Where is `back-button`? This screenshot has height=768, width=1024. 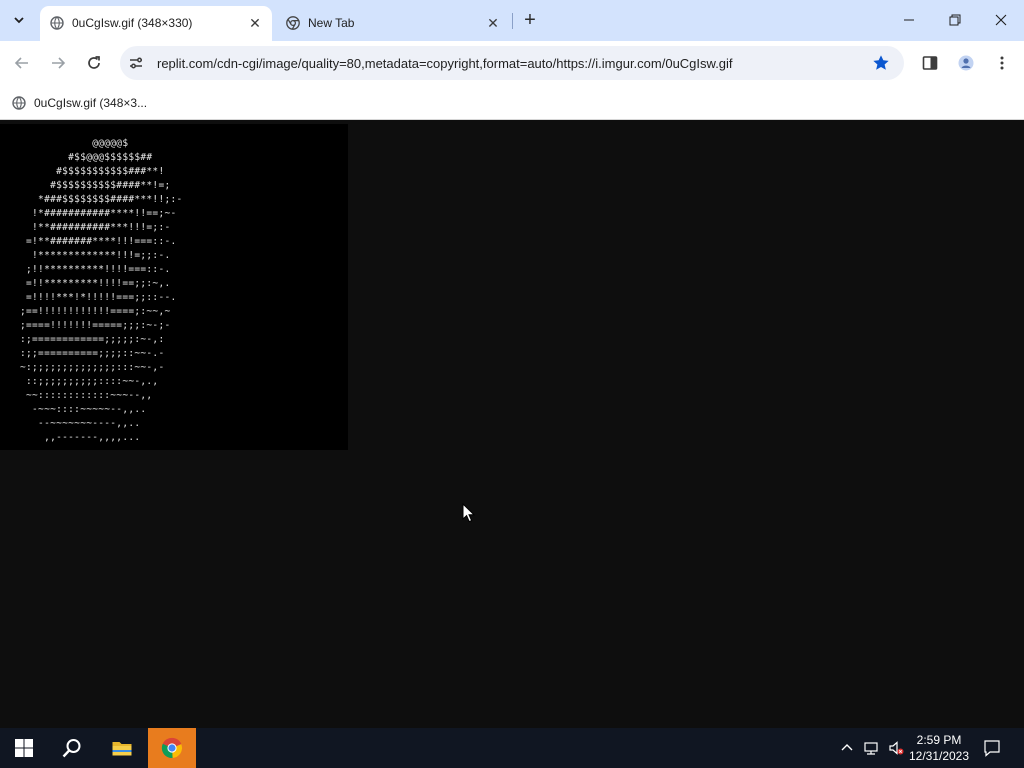
back-button is located at coordinates (22, 63).